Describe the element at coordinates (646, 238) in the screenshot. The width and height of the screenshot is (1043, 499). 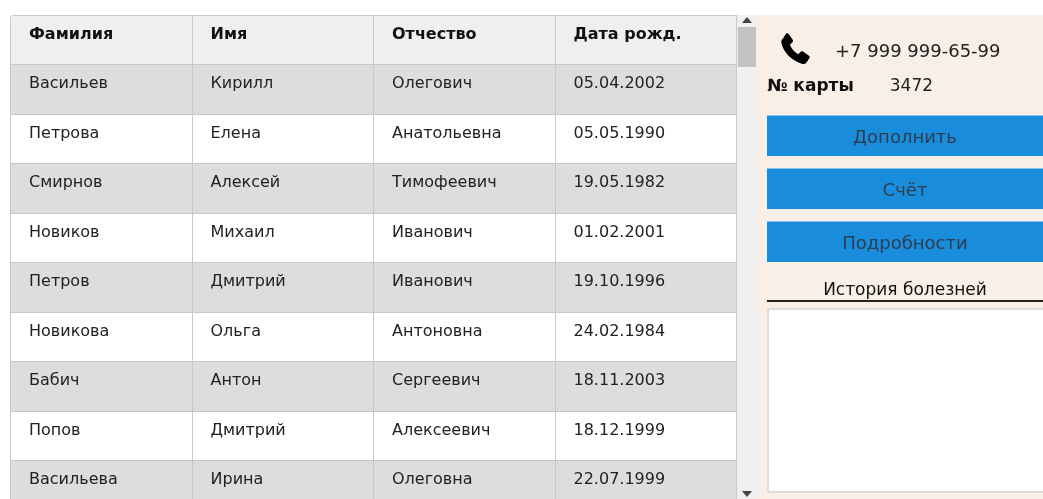
I see `table-cell: 01.02.2001` at that location.